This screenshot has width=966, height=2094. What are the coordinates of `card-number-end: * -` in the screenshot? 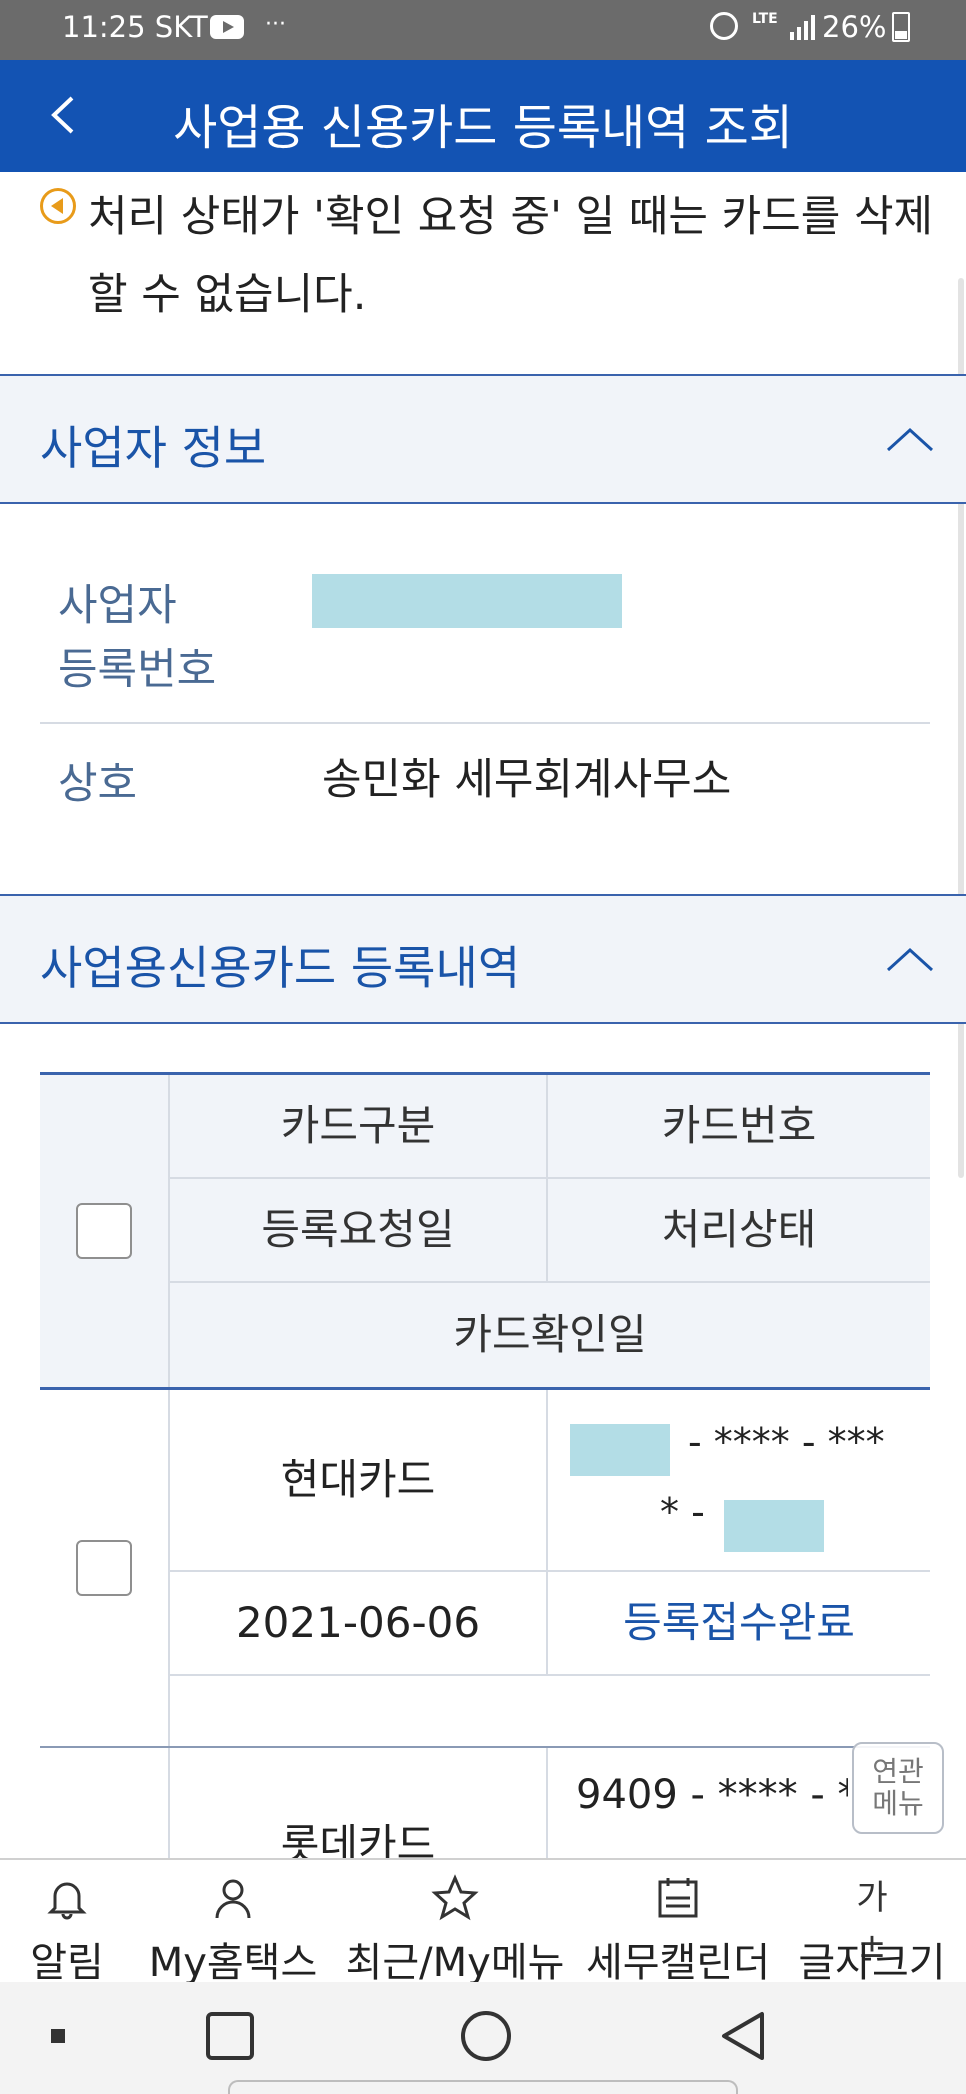 It's located at (682, 1512).